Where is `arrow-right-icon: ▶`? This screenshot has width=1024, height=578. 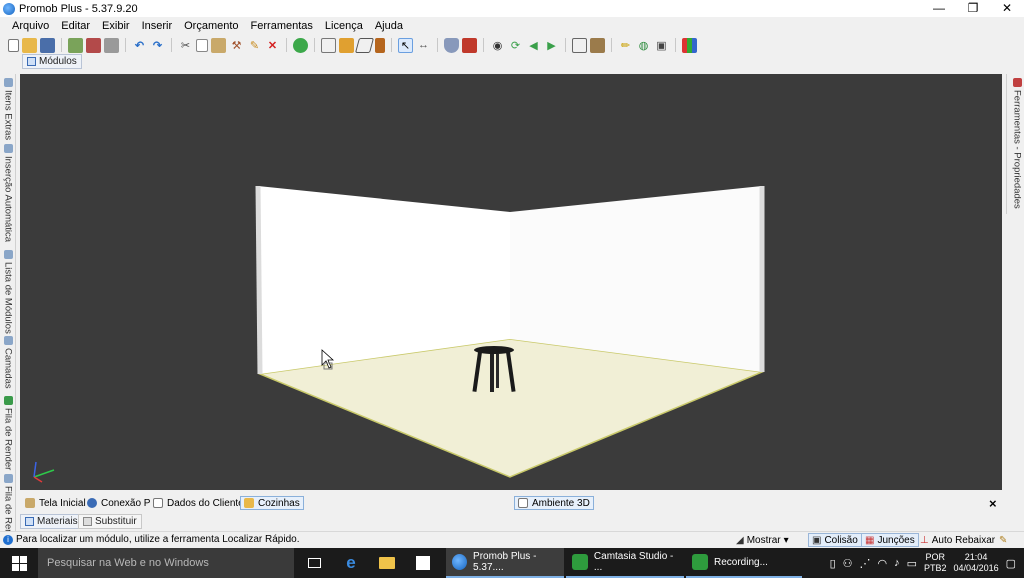 arrow-right-icon: ▶ is located at coordinates (551, 45).